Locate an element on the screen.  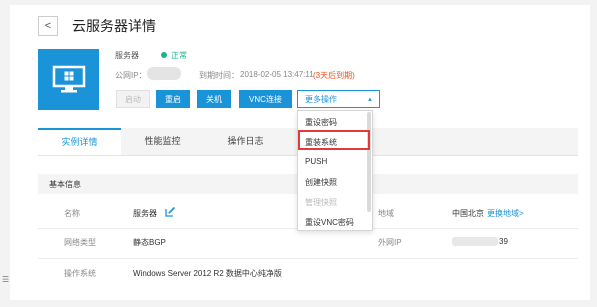
more-actions-dropdown: 更多操作 ▲ is located at coordinates (338, 99).